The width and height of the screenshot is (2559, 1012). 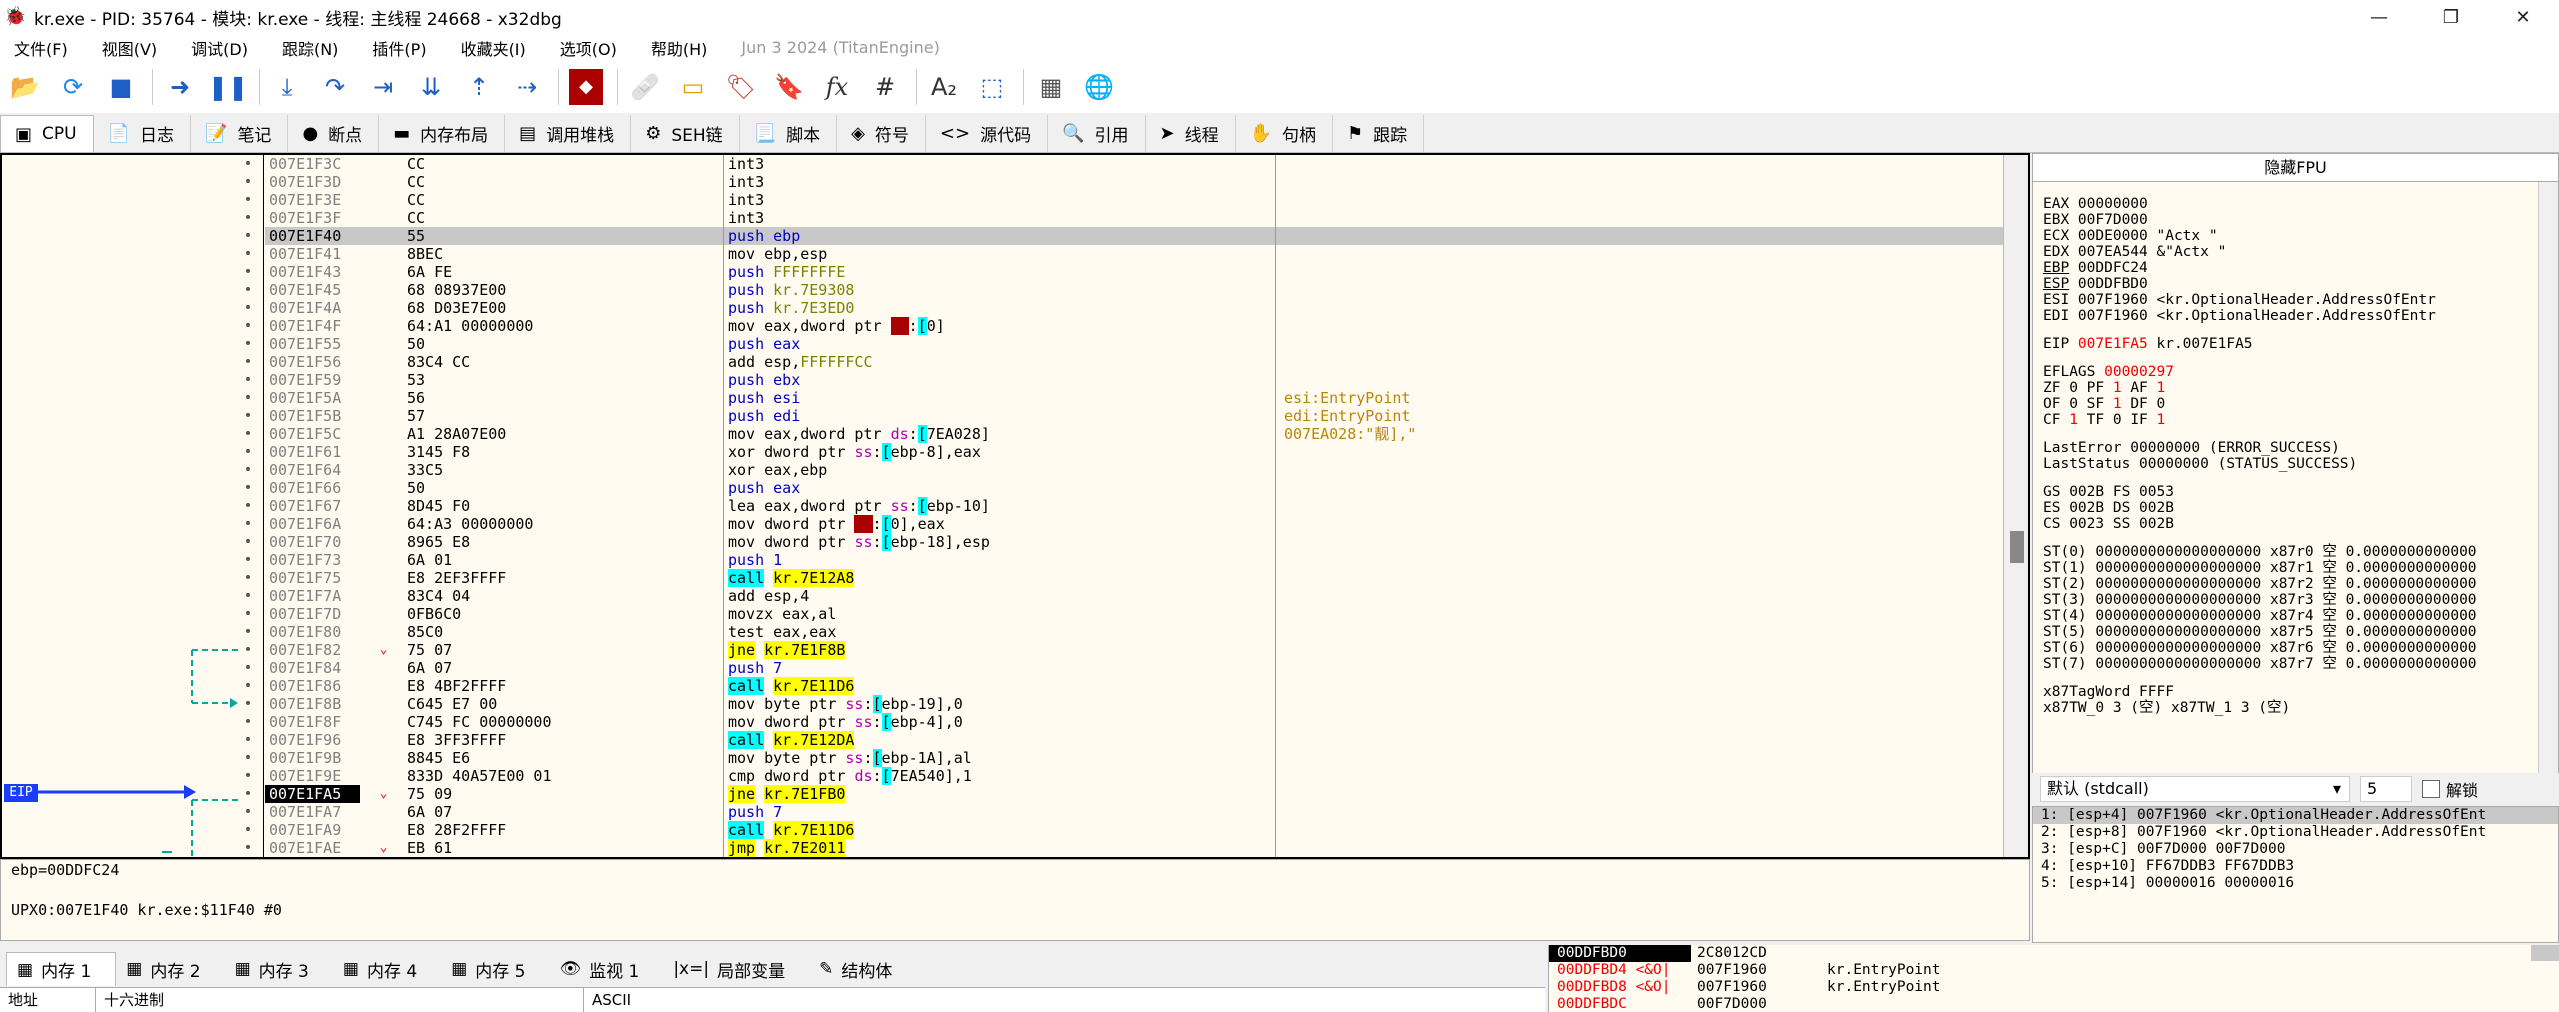 I want to click on disasm-row: 007E1F4A 68 D03E7E00 push kr.7E3ED0, so click(x=1134, y=308).